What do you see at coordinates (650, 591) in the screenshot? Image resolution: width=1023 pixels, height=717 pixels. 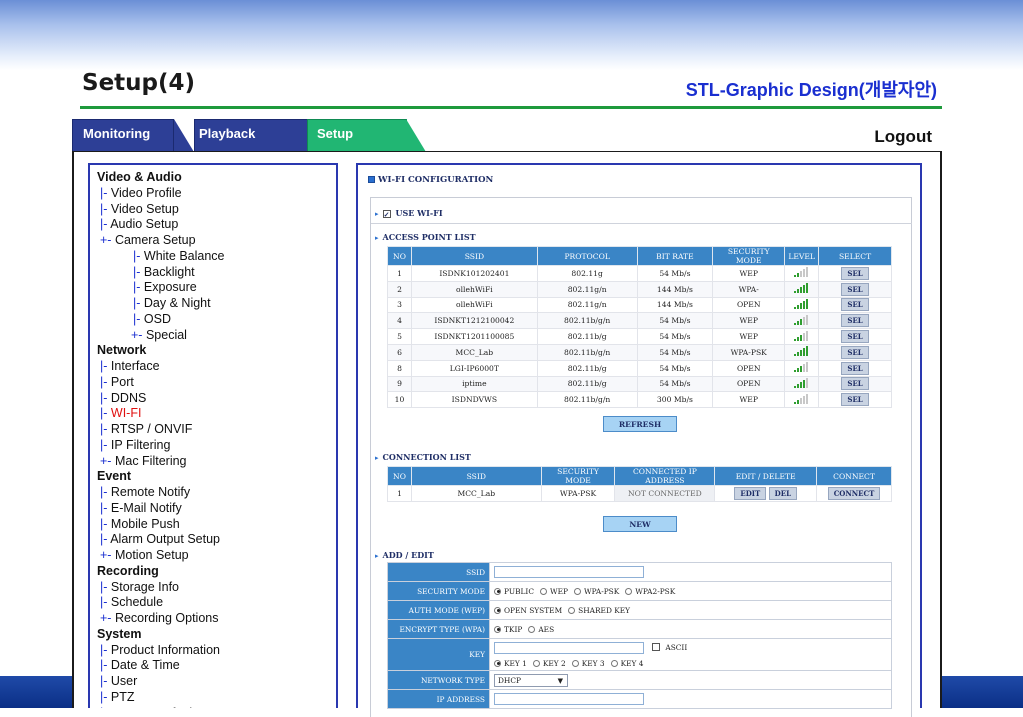 I see `security-mode-option: WPA2-PSK` at bounding box center [650, 591].